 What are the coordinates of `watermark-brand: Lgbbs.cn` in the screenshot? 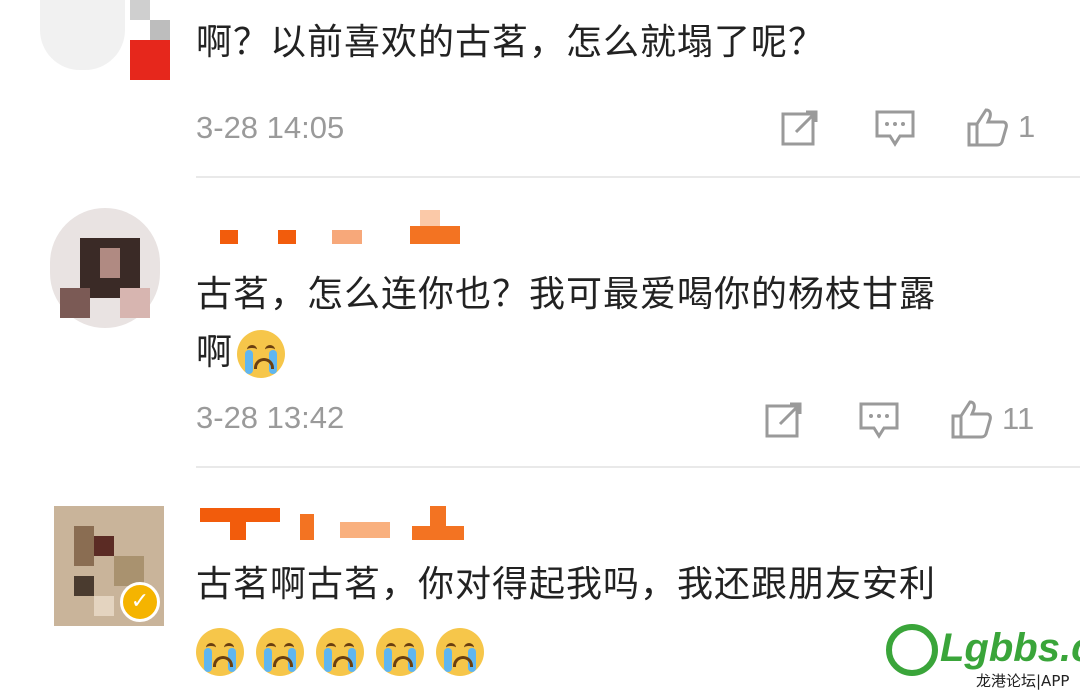 It's located at (1010, 648).